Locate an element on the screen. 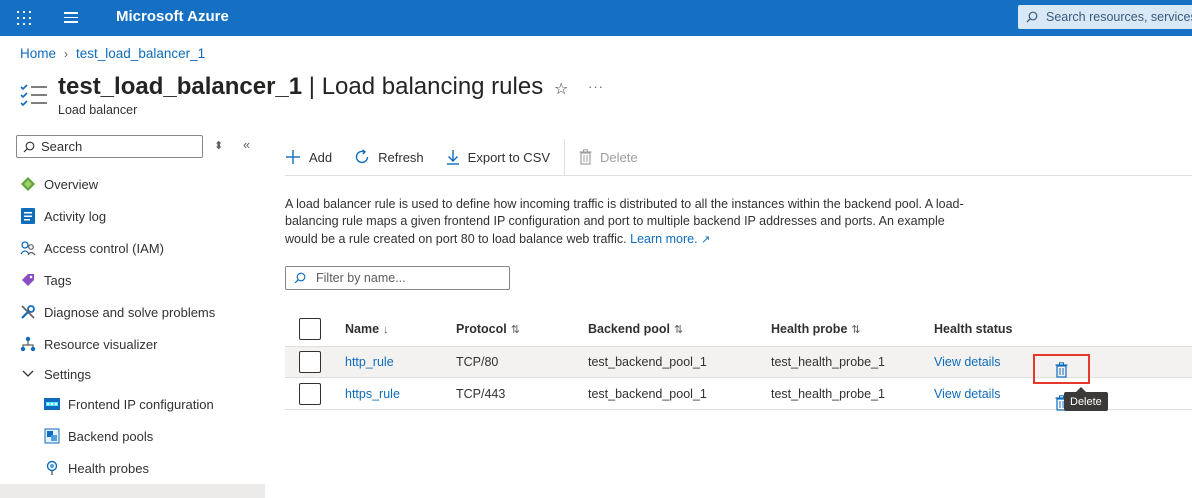 This screenshot has width=1192, height=498. health-probe-icon is located at coordinates (52, 468).